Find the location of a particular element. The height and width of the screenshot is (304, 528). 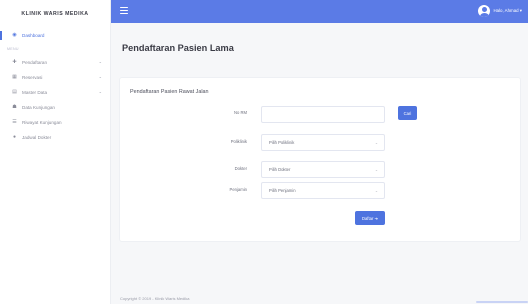

horizontal-scrollbar is located at coordinates (502, 302).